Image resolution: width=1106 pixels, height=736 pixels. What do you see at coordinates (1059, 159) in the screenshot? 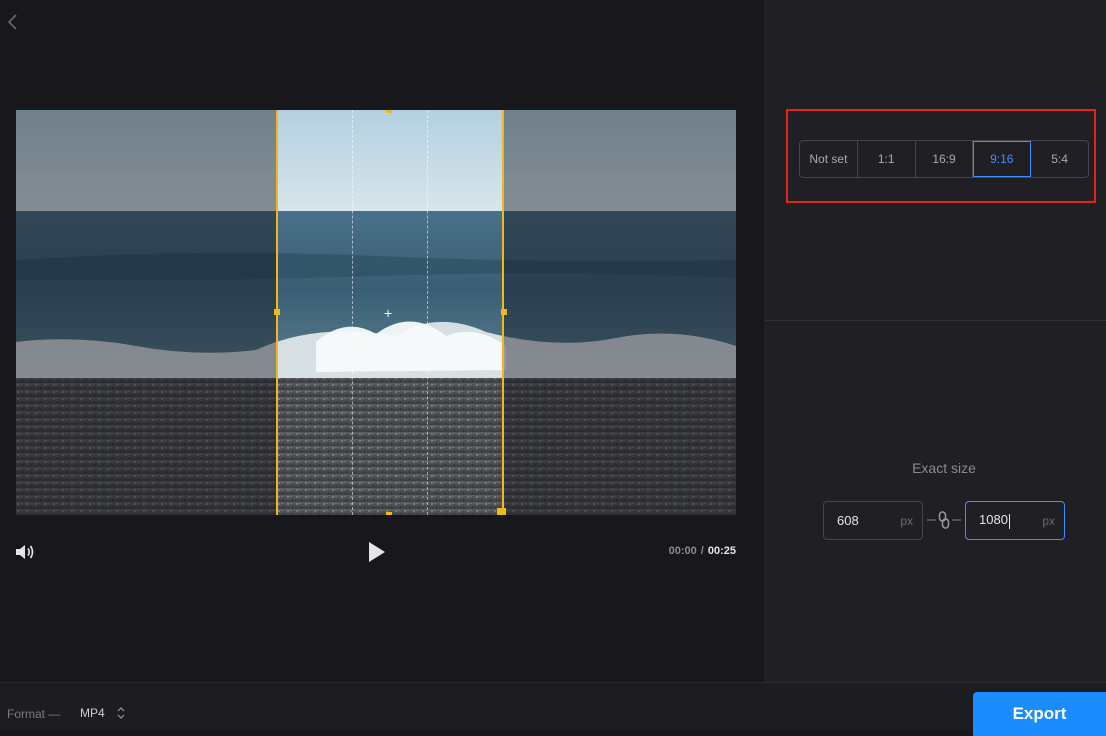
I see `ratio-5-4-button: 5:4` at bounding box center [1059, 159].